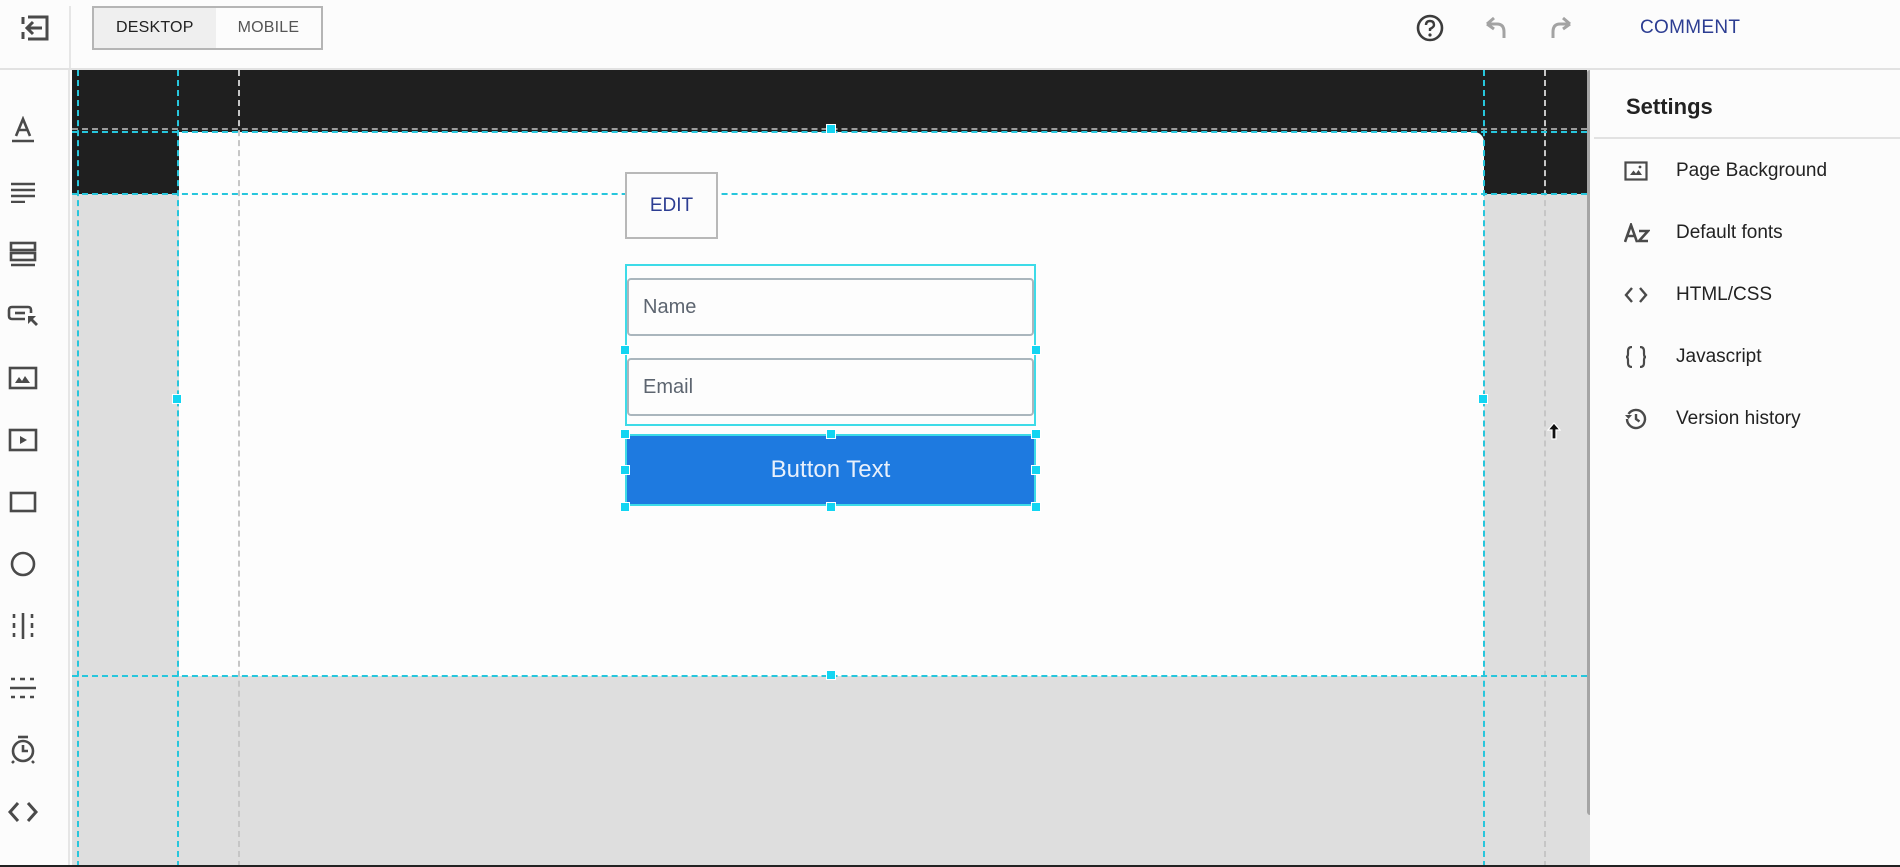  I want to click on email-field: Email, so click(830, 387).